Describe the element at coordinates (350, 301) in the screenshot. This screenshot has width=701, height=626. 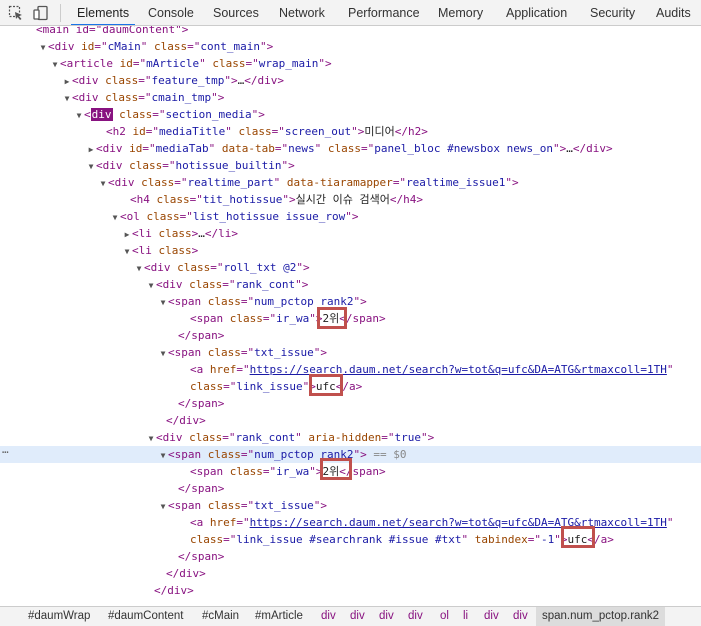
I see `dom-node-row: ▼ <span class="num_pctop rank2">` at that location.